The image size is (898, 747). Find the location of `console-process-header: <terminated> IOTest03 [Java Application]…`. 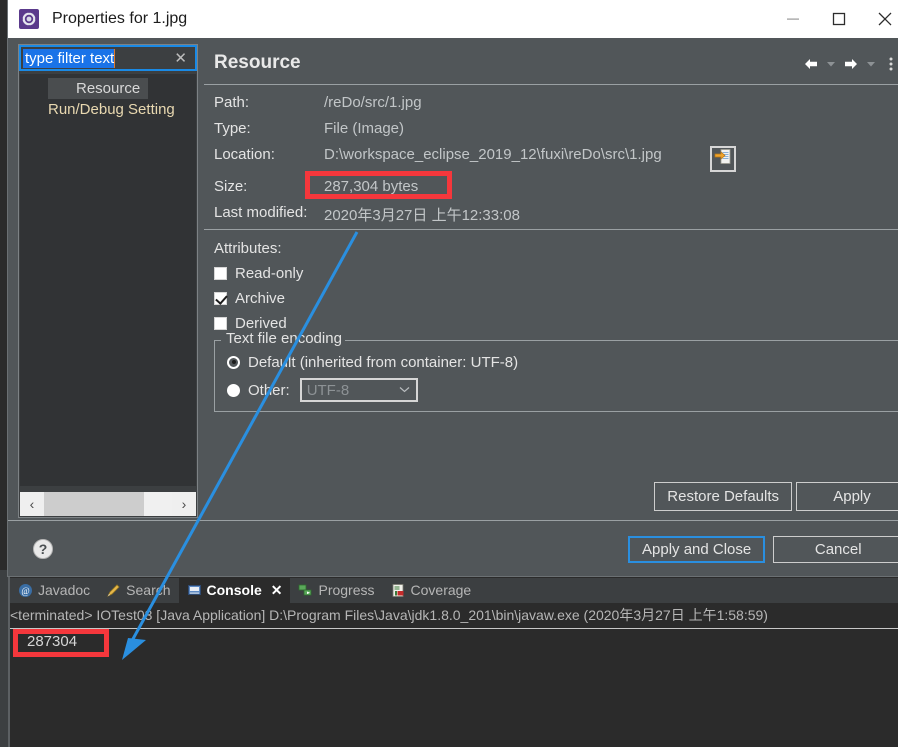

console-process-header: <terminated> IOTest03 [Java Application]… is located at coordinates (454, 615).